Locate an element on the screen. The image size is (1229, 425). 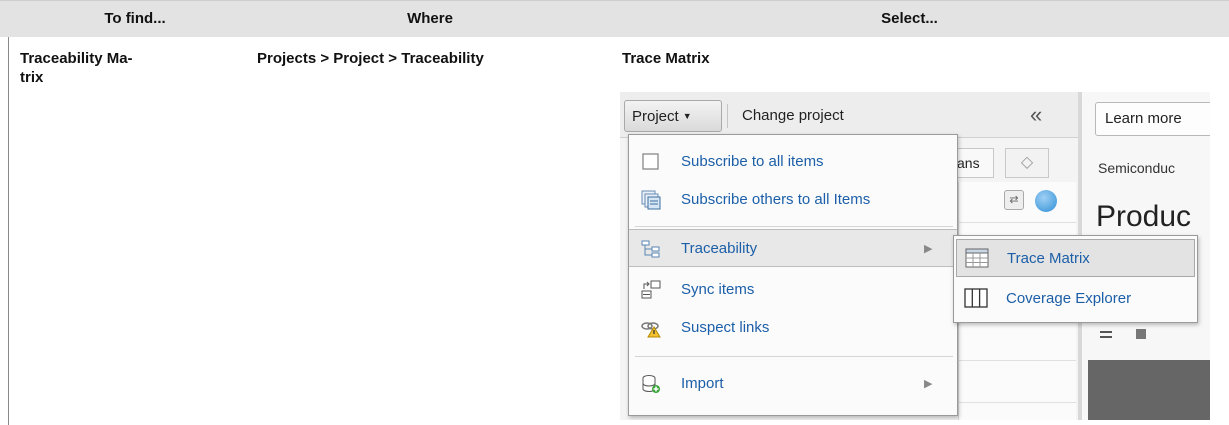
submenu-item-trace-matrix: Trace Matrix is located at coordinates (1075, 258).